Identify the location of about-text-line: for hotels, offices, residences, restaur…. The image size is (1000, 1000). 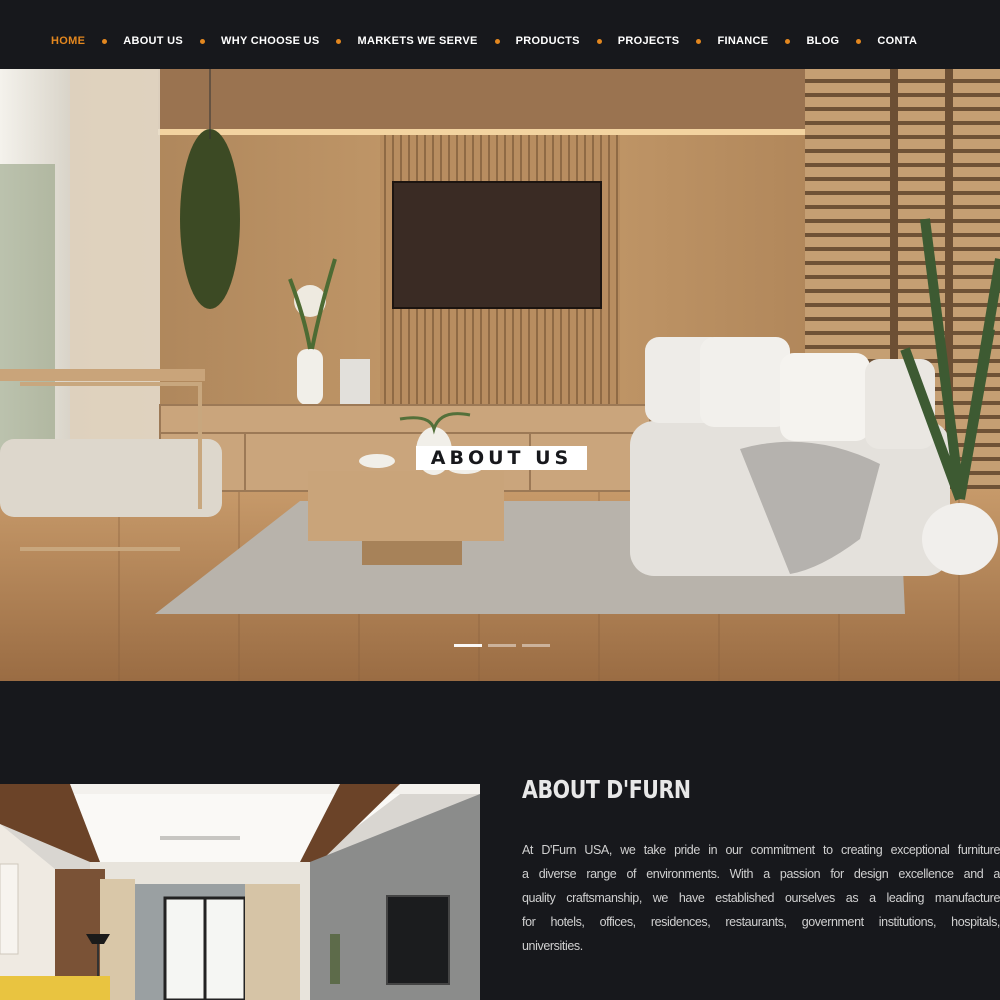
(761, 922).